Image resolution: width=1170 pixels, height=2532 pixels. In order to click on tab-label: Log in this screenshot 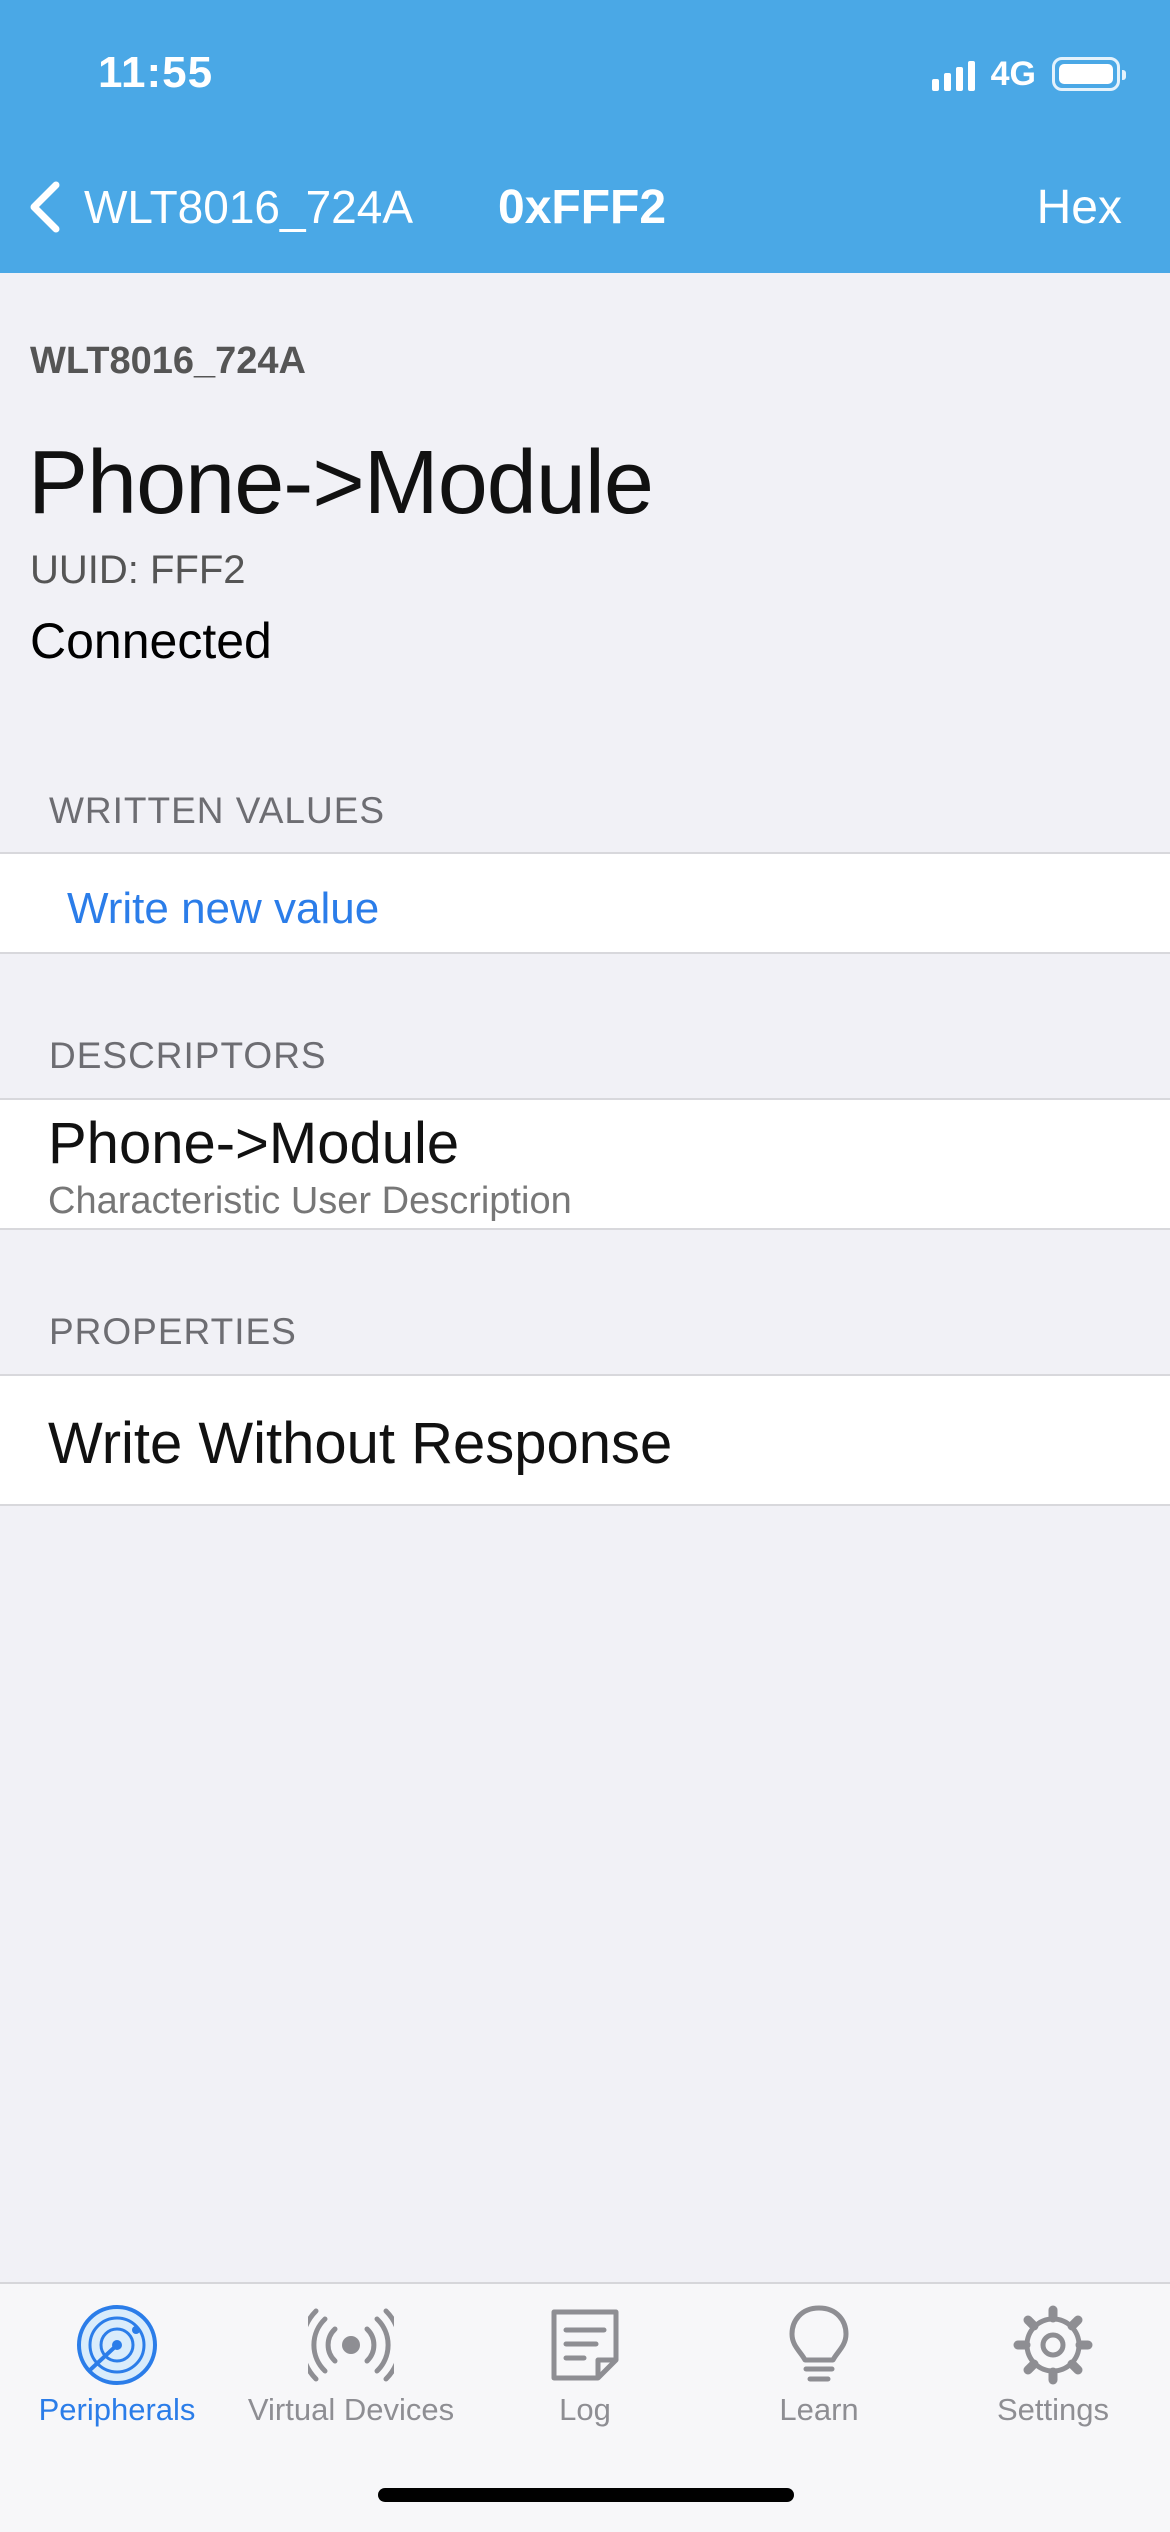, I will do `click(585, 2409)`.